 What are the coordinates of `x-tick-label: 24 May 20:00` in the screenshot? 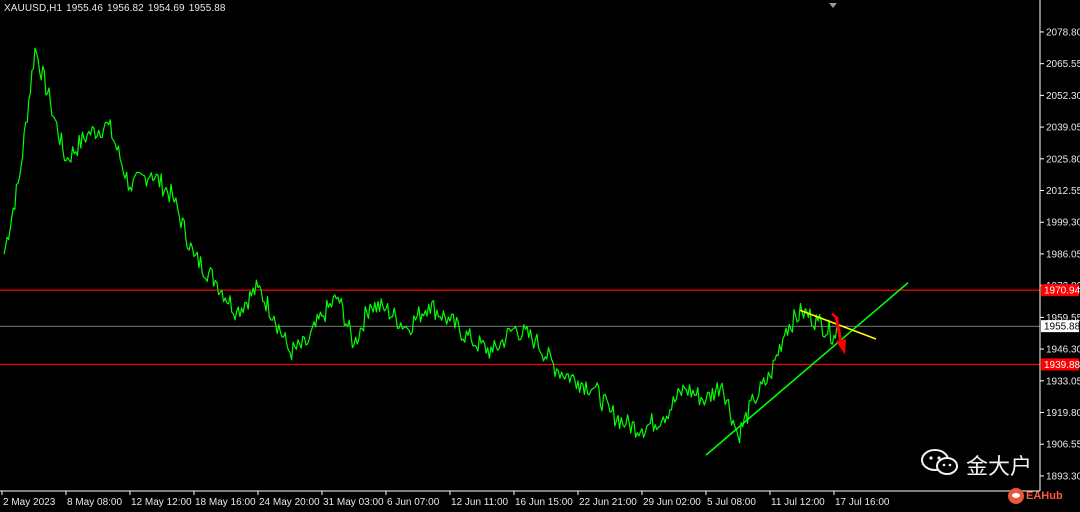 It's located at (289, 502).